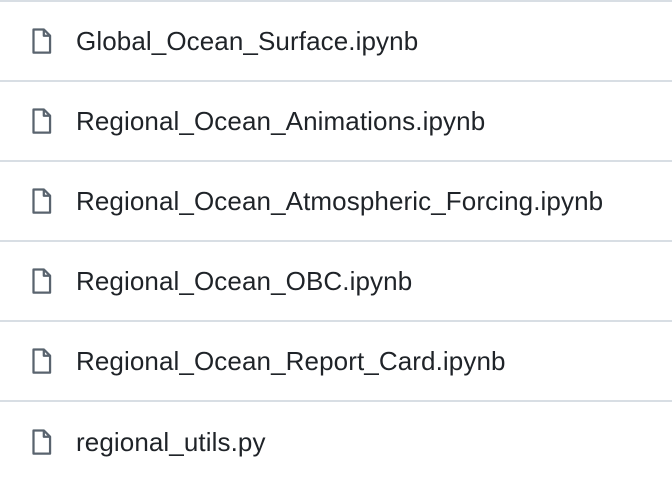 Image resolution: width=672 pixels, height=492 pixels. I want to click on file-name-link: regional_utils.py, so click(171, 442).